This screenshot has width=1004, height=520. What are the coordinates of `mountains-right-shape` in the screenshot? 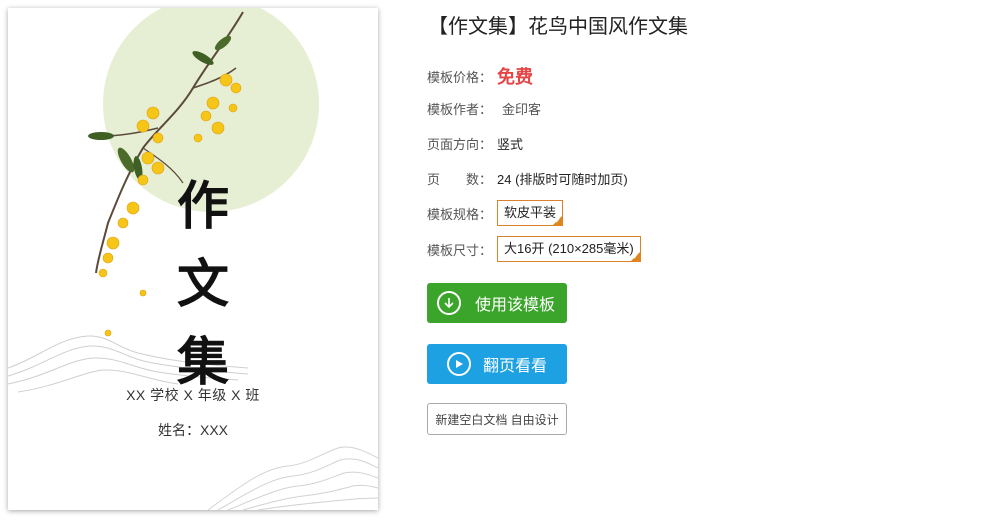 It's located at (292, 478).